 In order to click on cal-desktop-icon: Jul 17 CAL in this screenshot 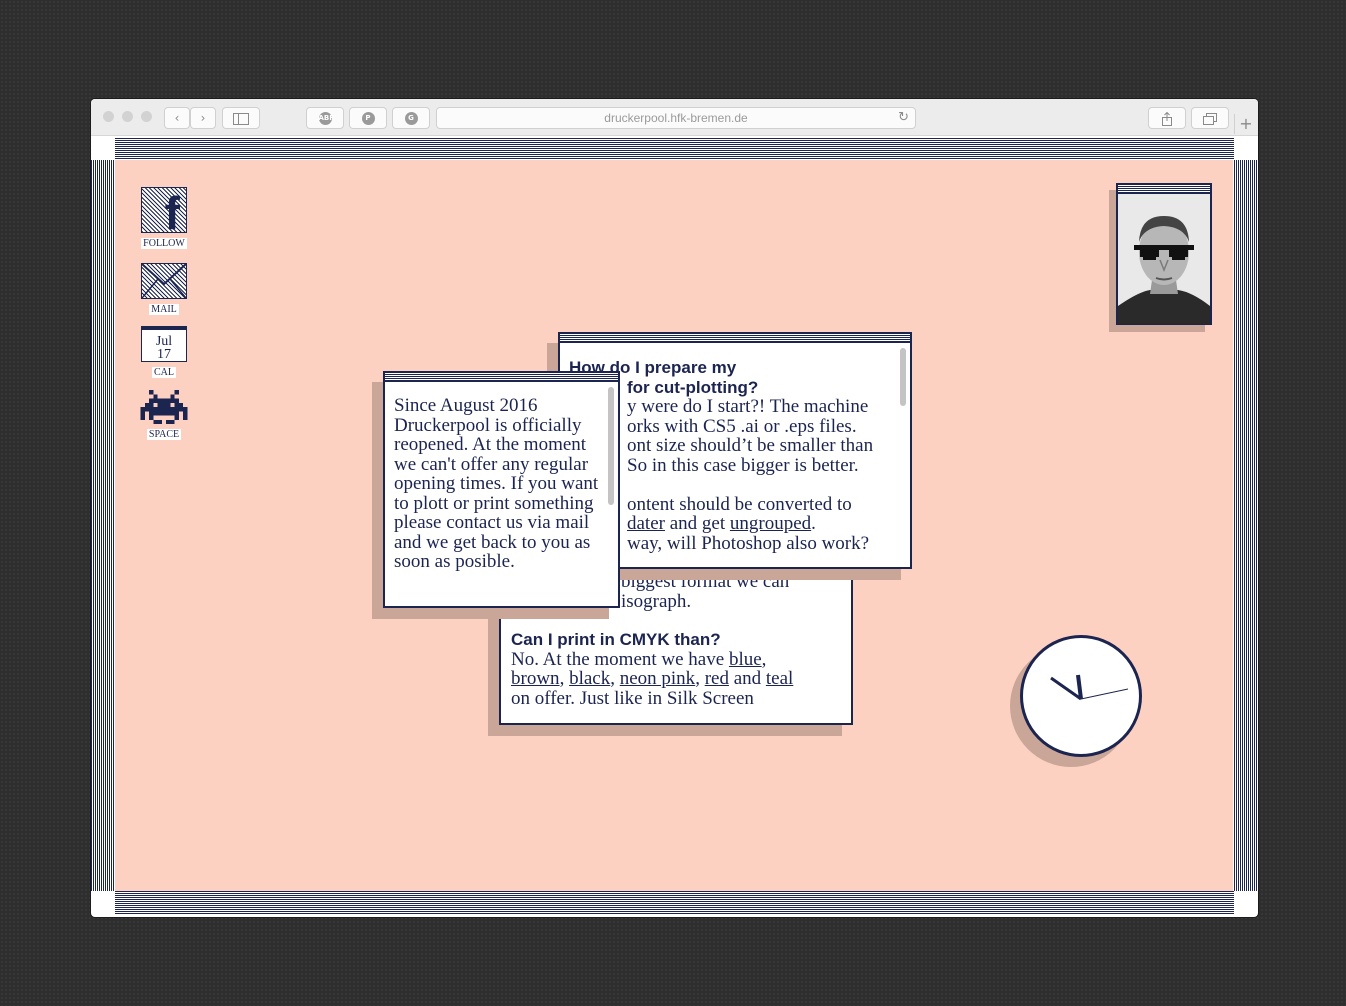, I will do `click(164, 353)`.